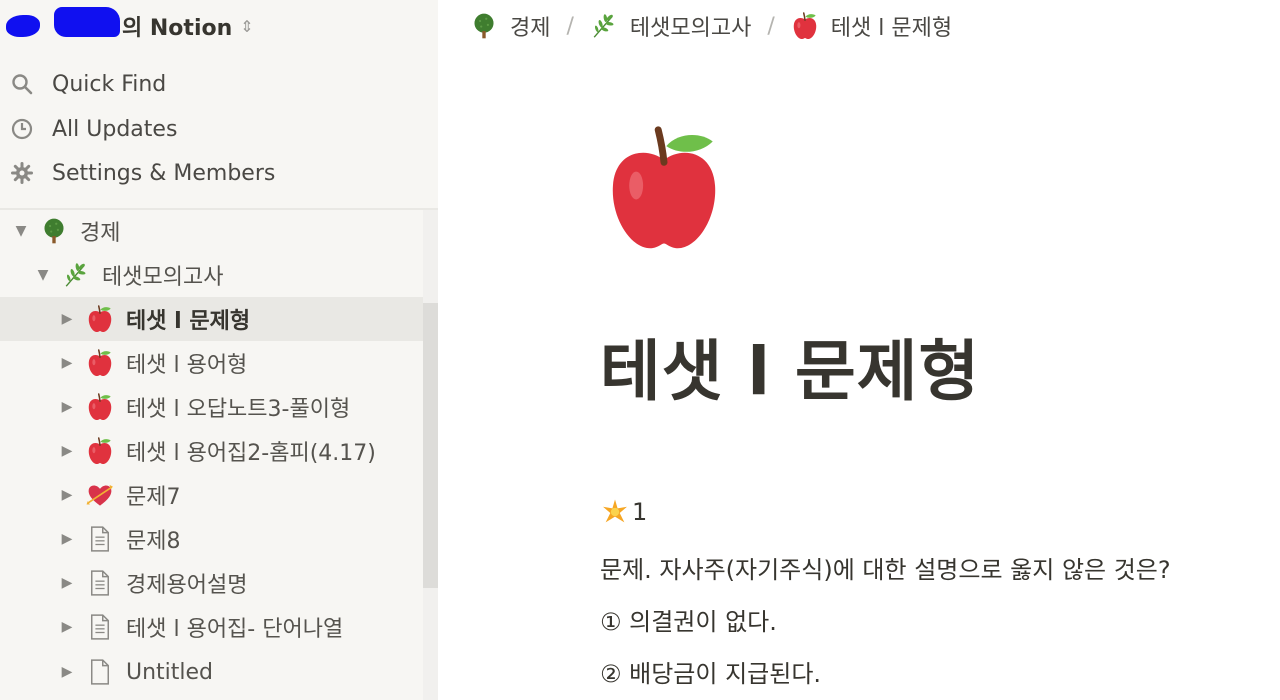 This screenshot has width=1280, height=700. I want to click on clock-icon, so click(22, 129).